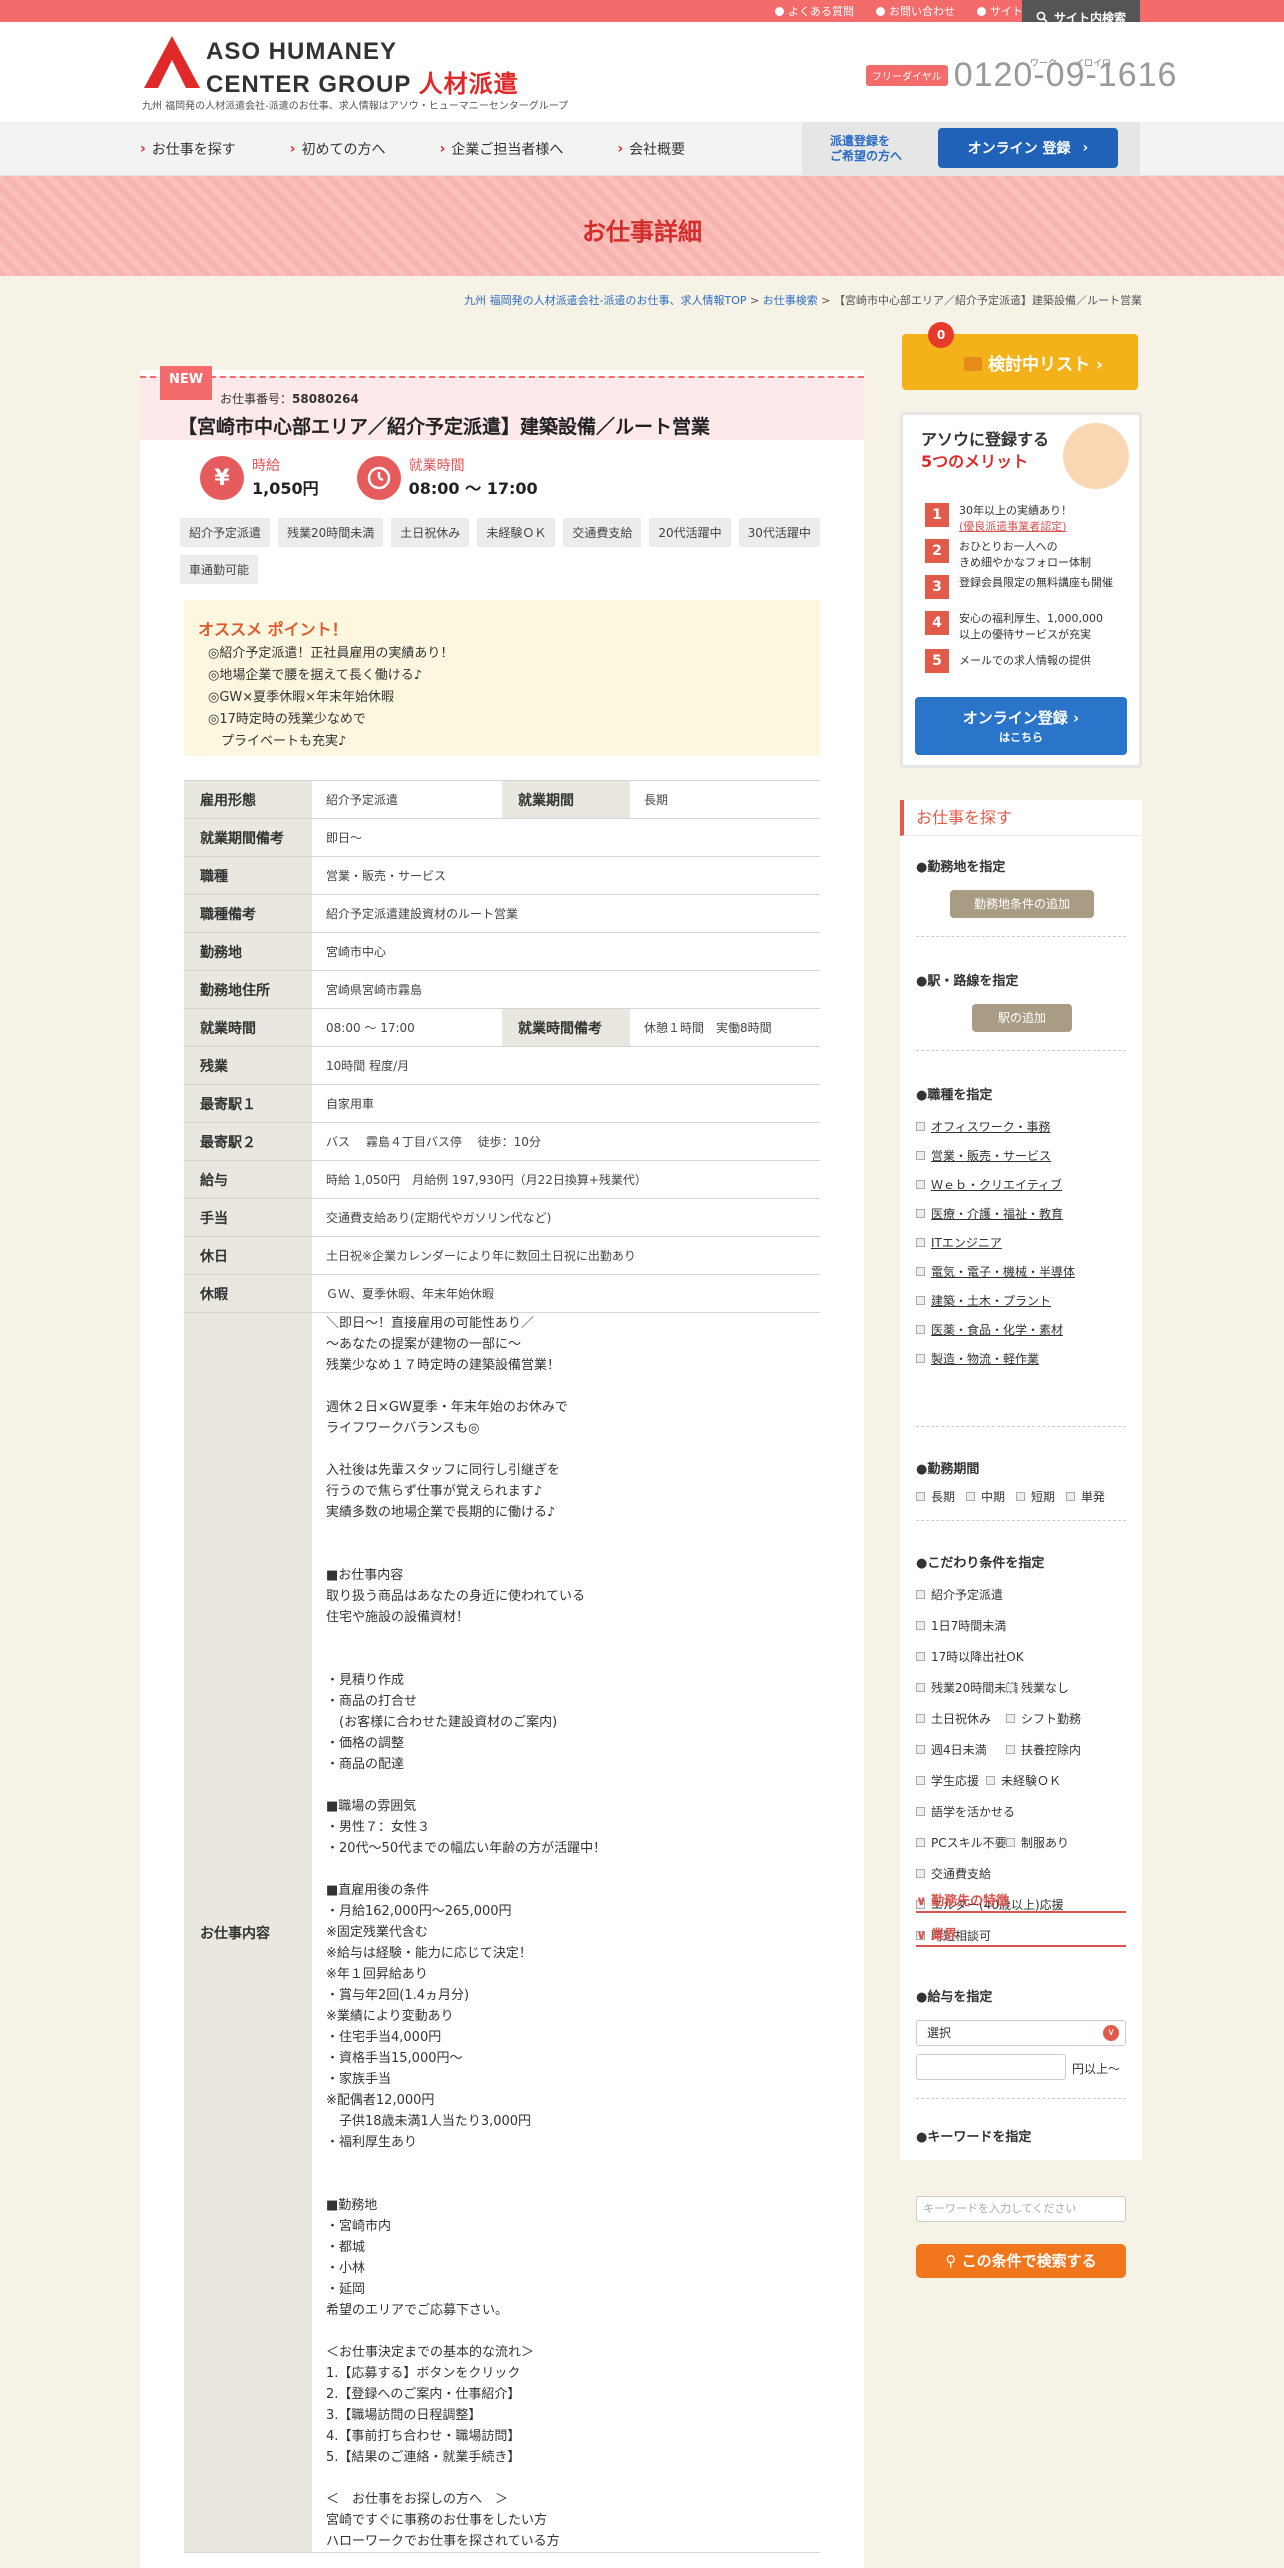 This screenshot has height=2568, width=1284. Describe the element at coordinates (605, 300) in the screenshot. I see `breadcrumb-home: 九州 福岡発の人材派遣会社-派遣のお仕事、求人情報TOP` at that location.